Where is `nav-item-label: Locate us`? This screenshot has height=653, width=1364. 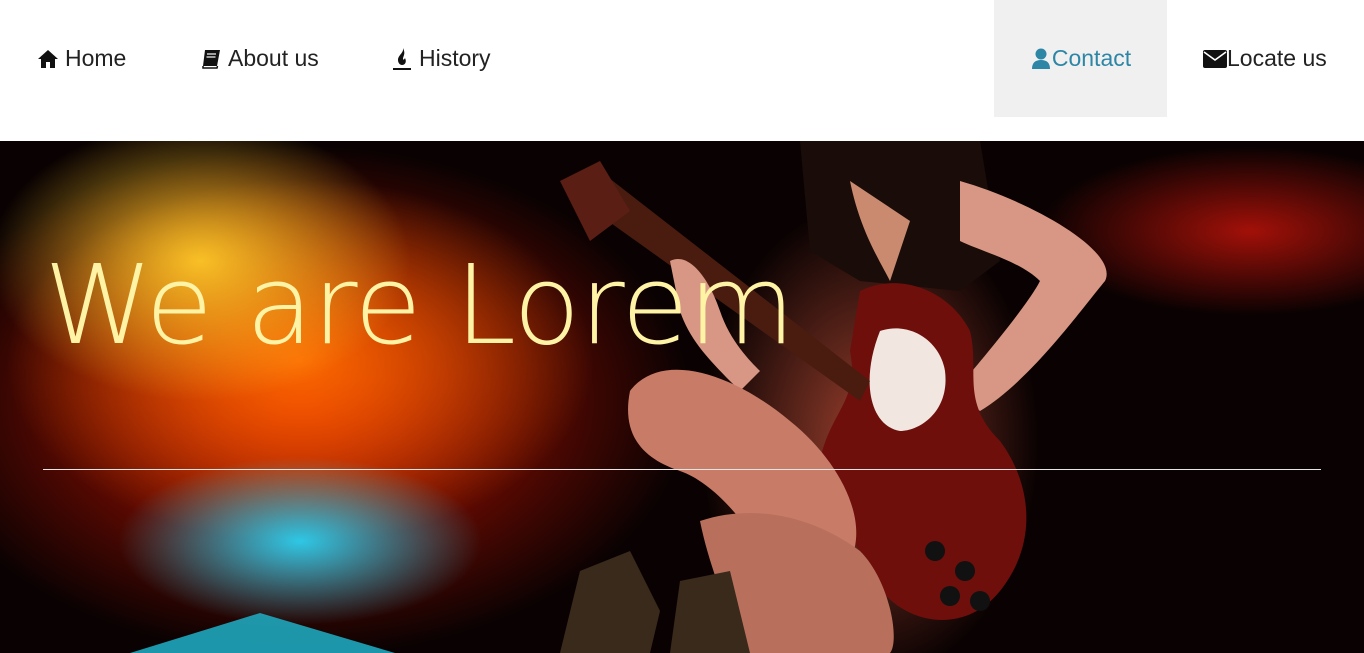
nav-item-label: Locate us is located at coordinates (1277, 58).